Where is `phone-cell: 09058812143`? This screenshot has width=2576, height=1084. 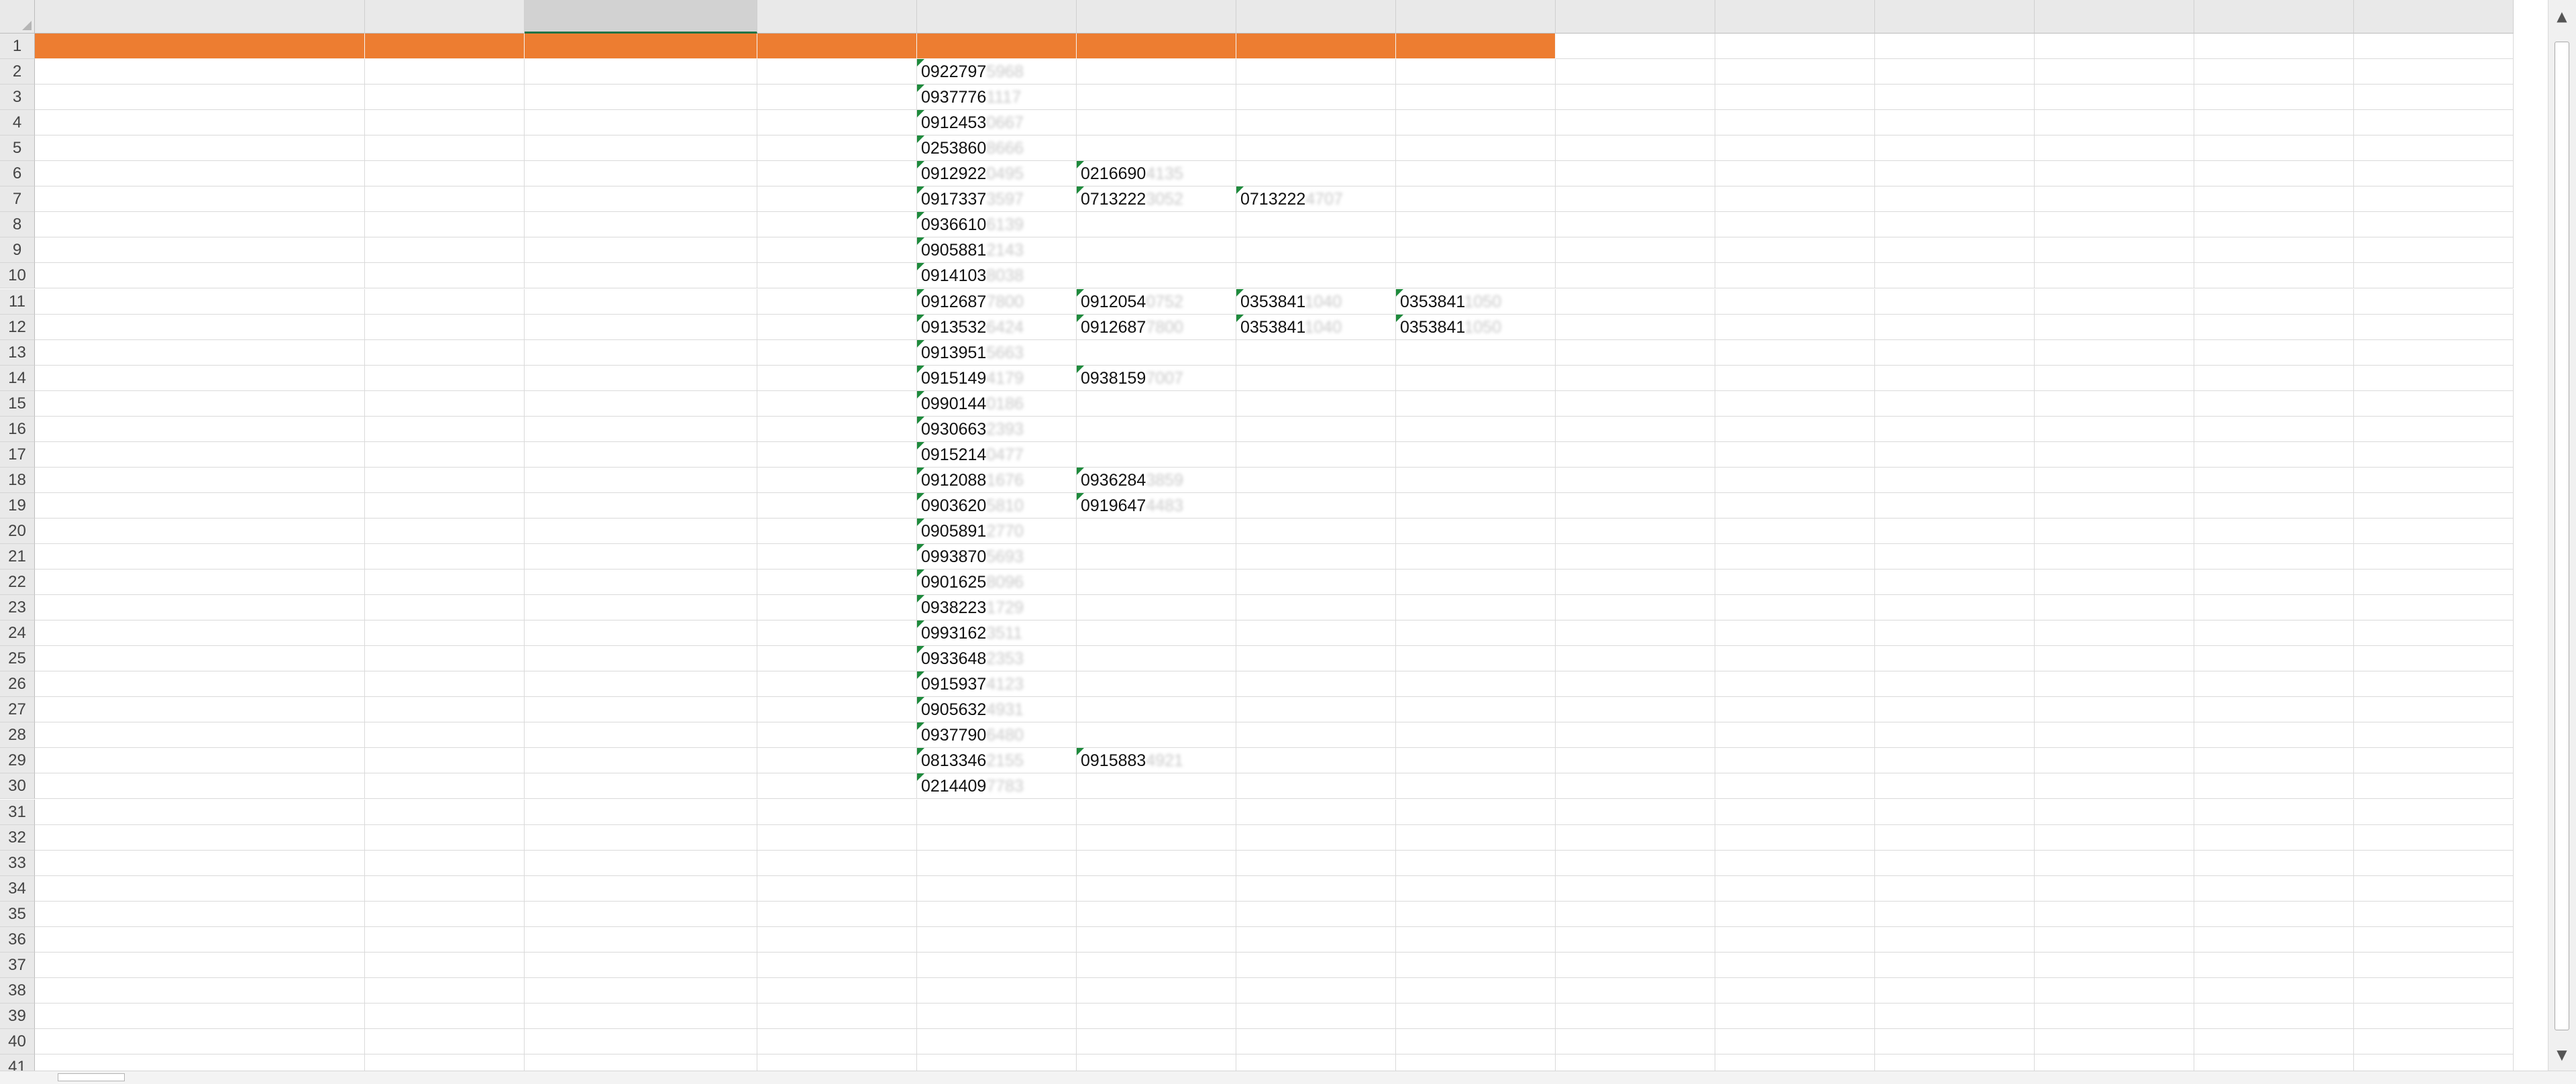
phone-cell: 09058812143 is located at coordinates (997, 250).